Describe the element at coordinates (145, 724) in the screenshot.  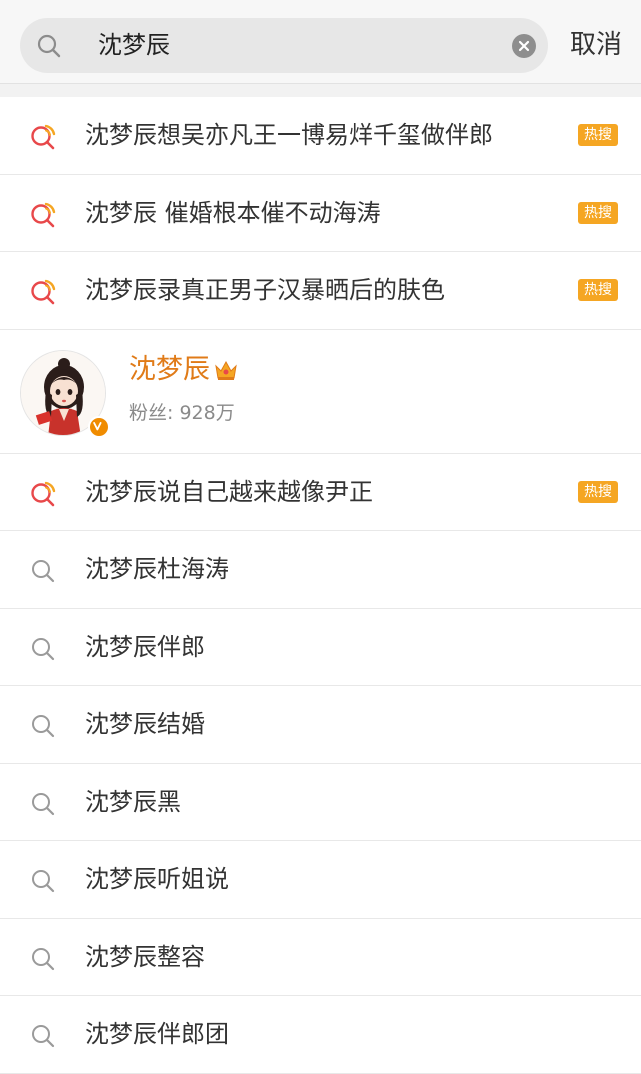
I see `suggestion-label: 沈梦辰结婚` at that location.